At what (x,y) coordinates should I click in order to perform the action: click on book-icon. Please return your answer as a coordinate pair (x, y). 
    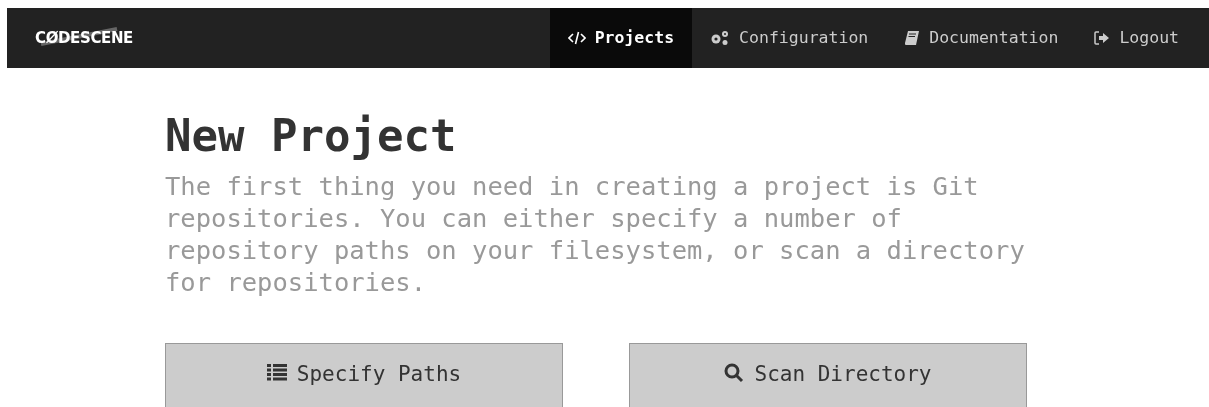
    Looking at the image, I should click on (912, 38).